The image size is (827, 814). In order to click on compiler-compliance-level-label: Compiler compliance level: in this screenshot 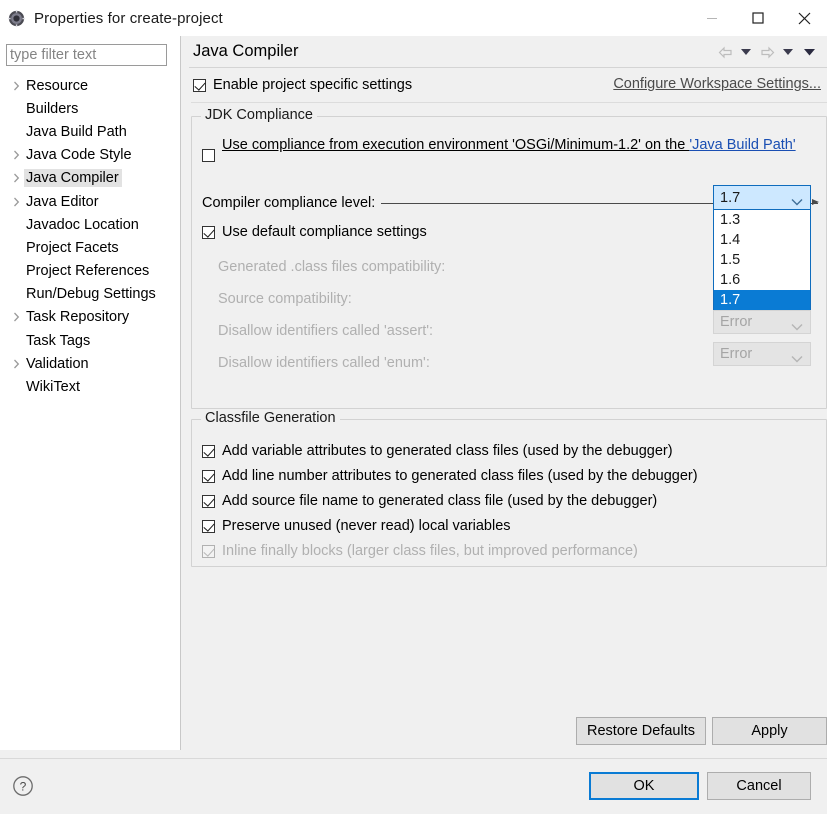, I will do `click(289, 203)`.